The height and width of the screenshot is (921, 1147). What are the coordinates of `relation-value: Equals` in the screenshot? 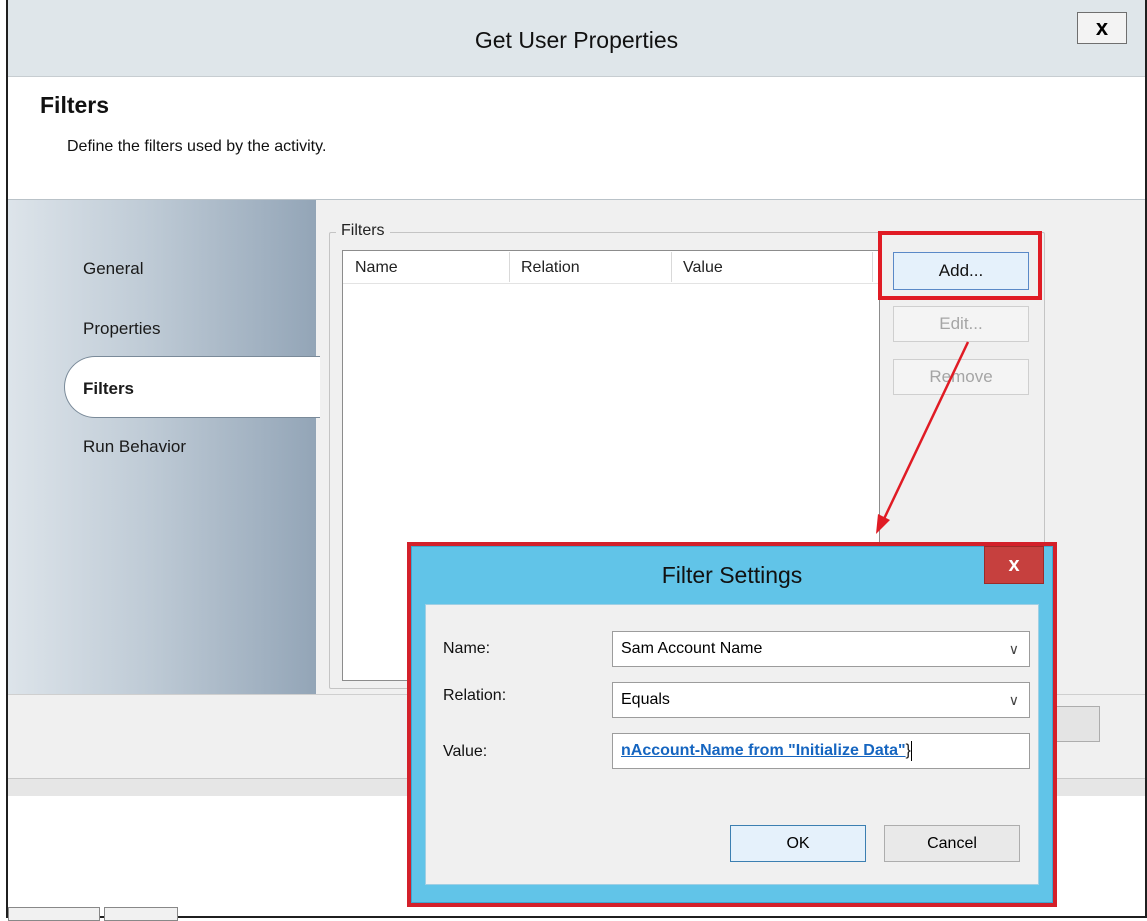 It's located at (645, 699).